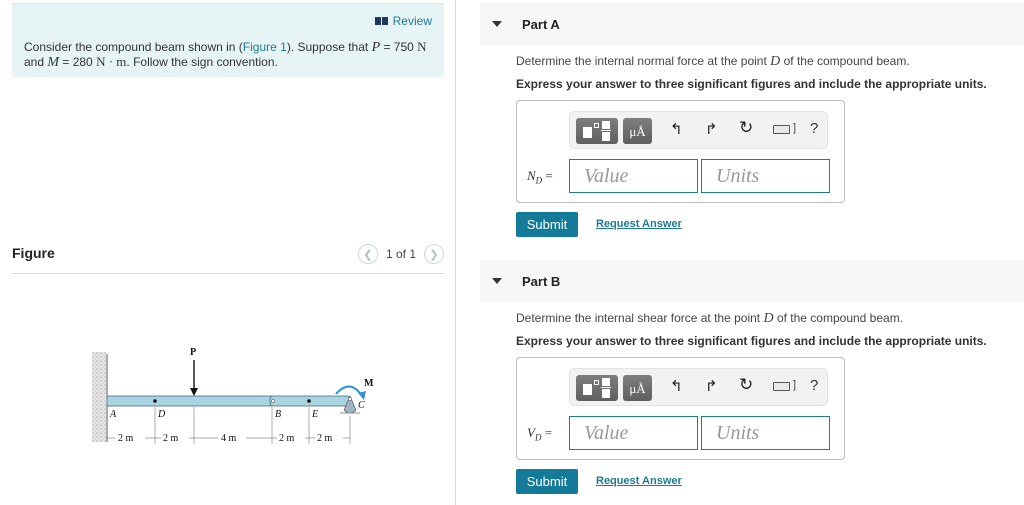 This screenshot has width=1024, height=505. I want to click on review-link: Review, so click(403, 21).